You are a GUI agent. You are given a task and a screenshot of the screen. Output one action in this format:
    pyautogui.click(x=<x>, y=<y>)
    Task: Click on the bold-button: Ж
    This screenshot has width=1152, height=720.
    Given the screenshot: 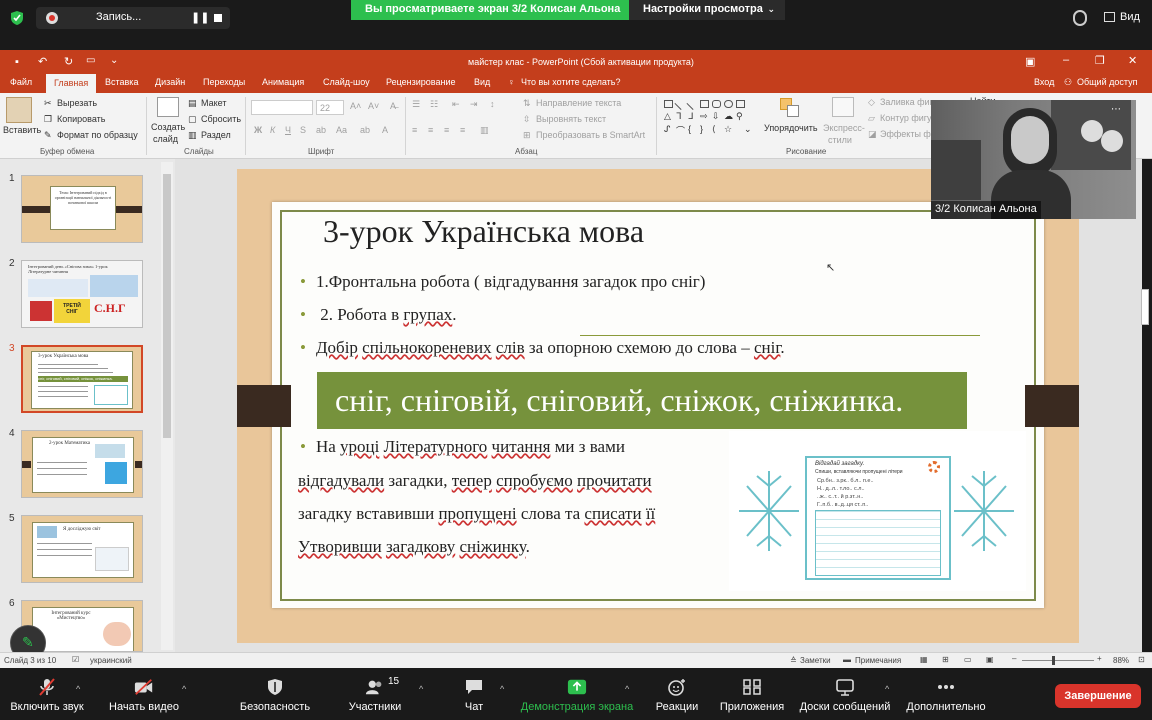 What is the action you would take?
    pyautogui.click(x=258, y=130)
    